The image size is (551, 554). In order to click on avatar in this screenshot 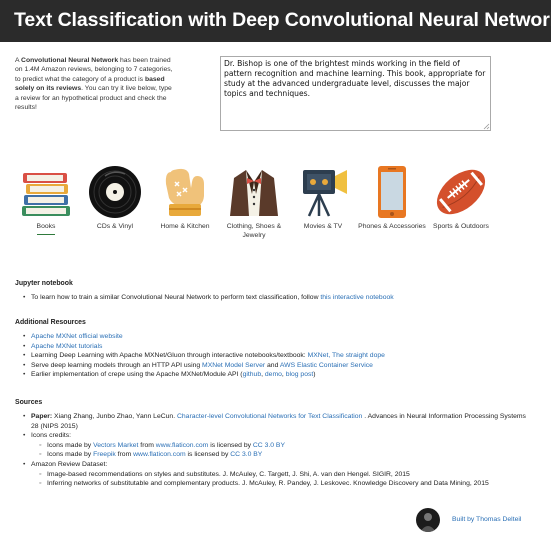, I will do `click(428, 520)`.